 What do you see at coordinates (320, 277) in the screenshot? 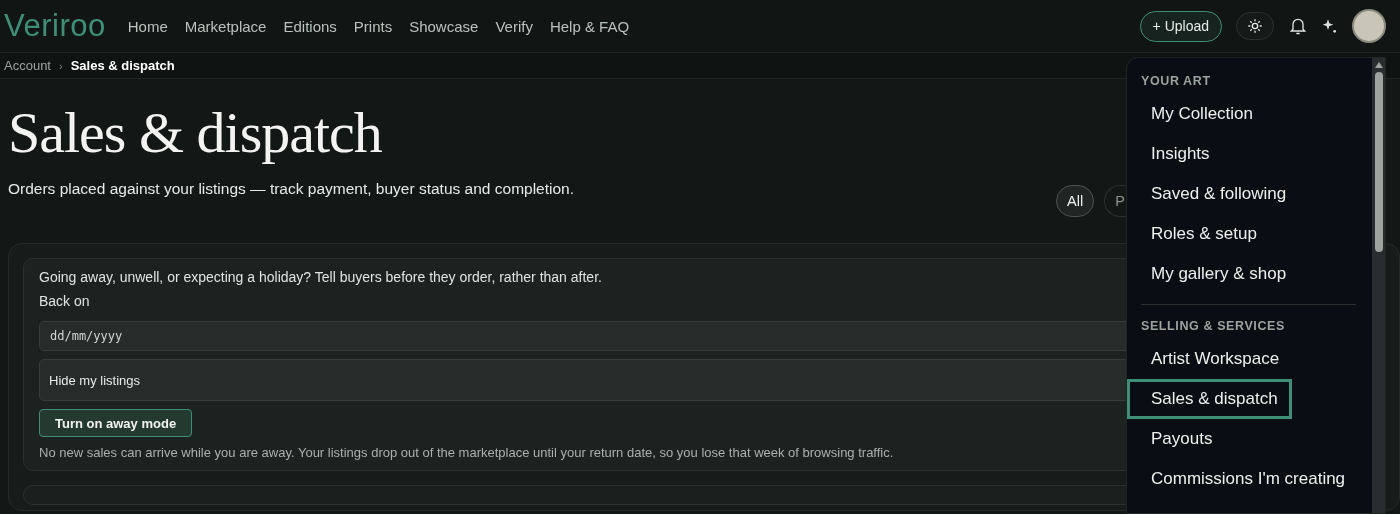
I see `away-intro: Going away, unwell, or expecting a holiday? Tell buyers before they order, rather than after.` at bounding box center [320, 277].